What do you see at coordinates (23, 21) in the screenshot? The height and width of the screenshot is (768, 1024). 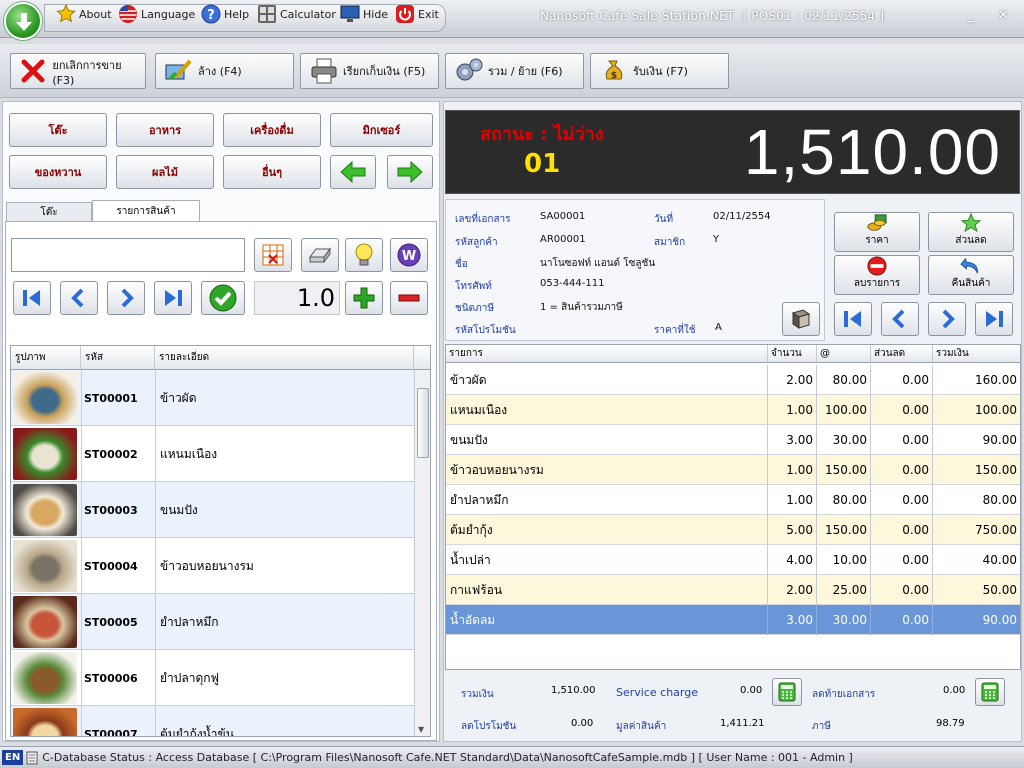 I see `app-menu-orb-button` at bounding box center [23, 21].